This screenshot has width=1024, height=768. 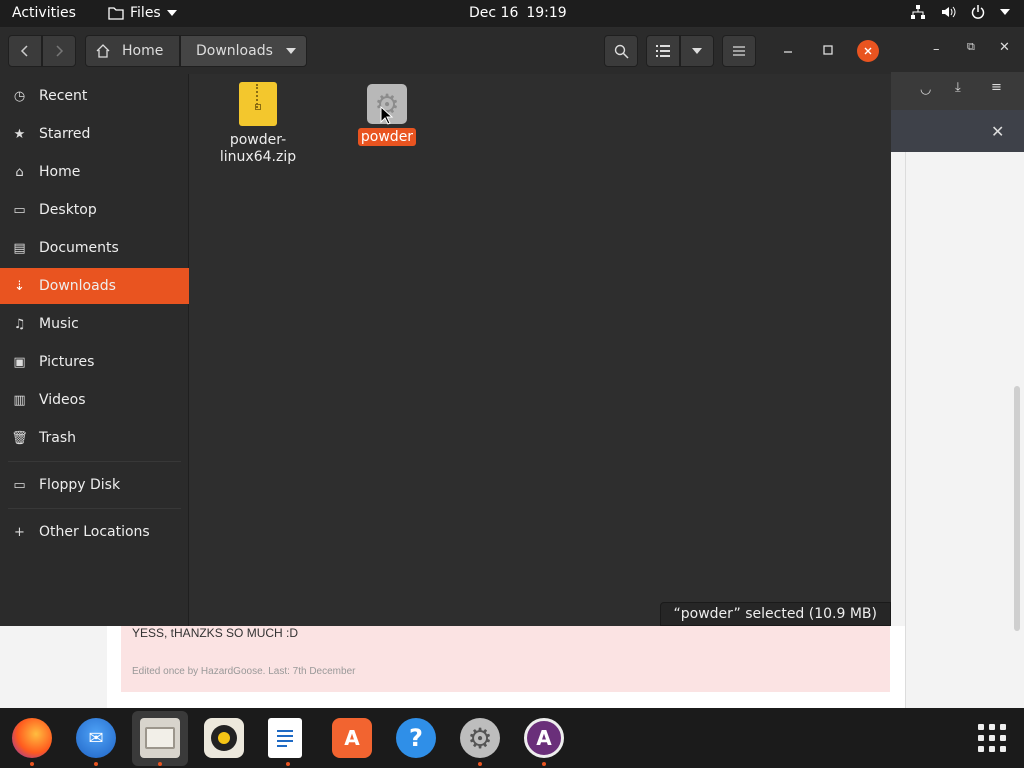 I want to click on main-menu-button, so click(x=739, y=51).